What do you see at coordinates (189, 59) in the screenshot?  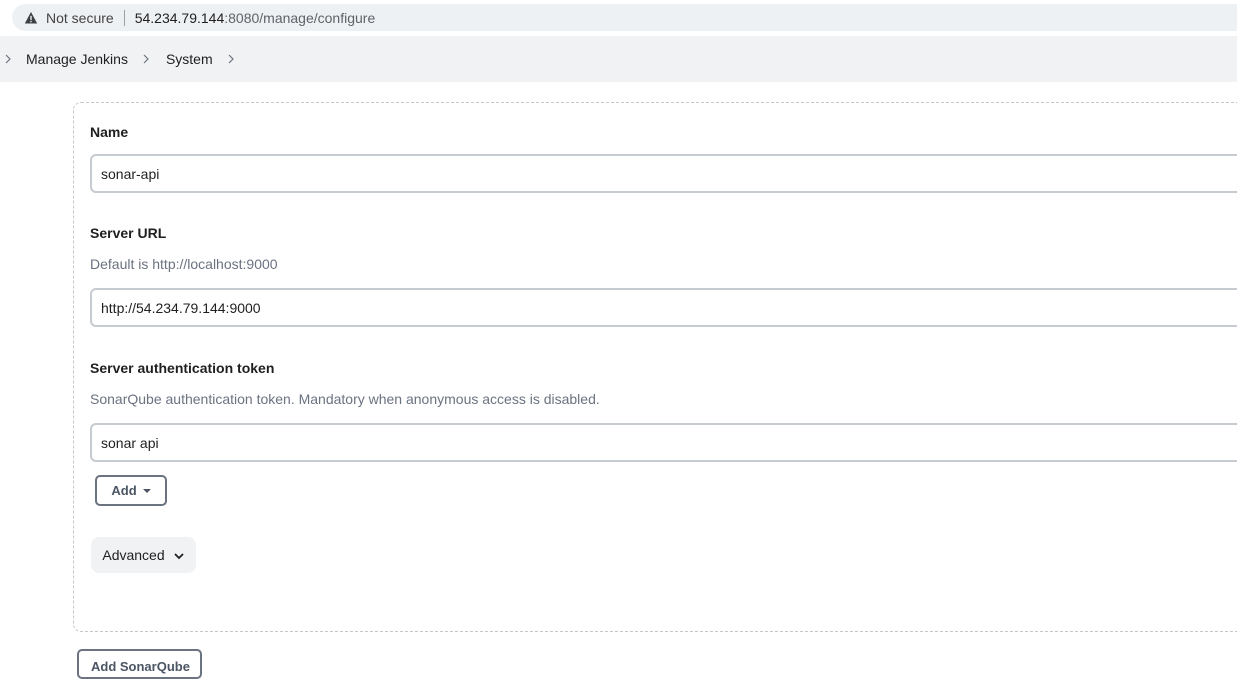 I see `breadcrumb-system: System` at bounding box center [189, 59].